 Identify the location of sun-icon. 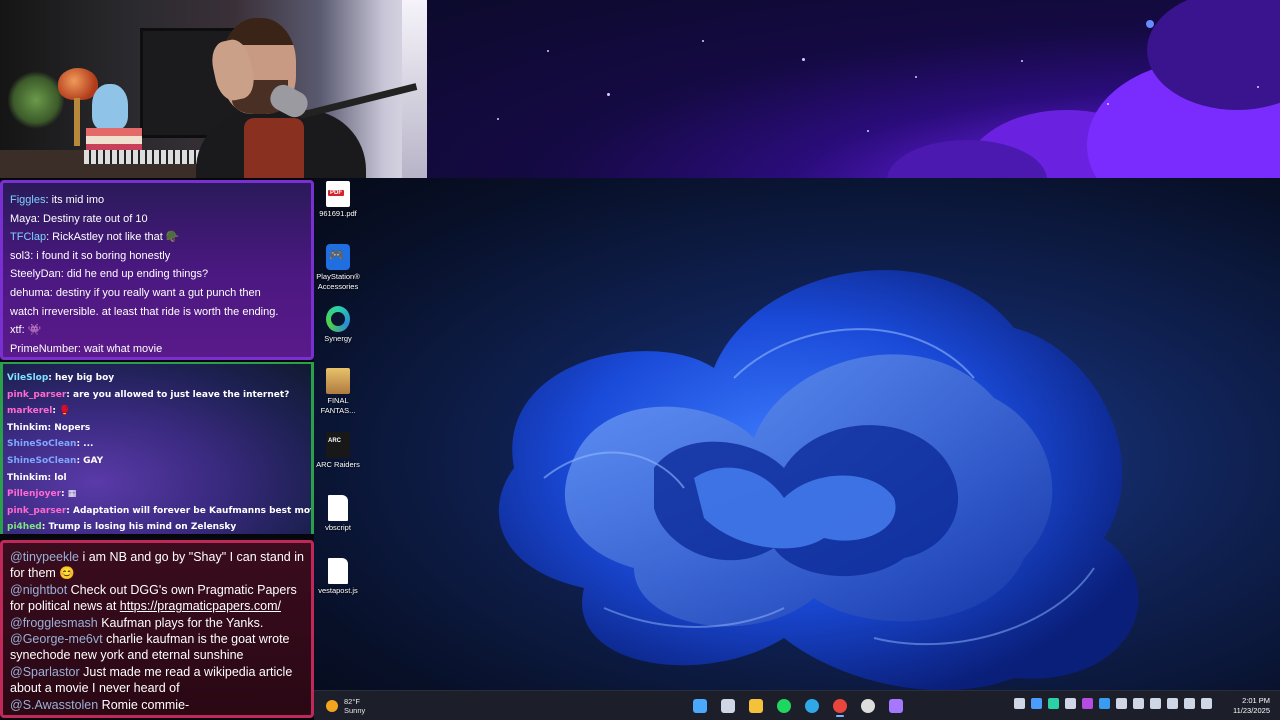
(332, 706).